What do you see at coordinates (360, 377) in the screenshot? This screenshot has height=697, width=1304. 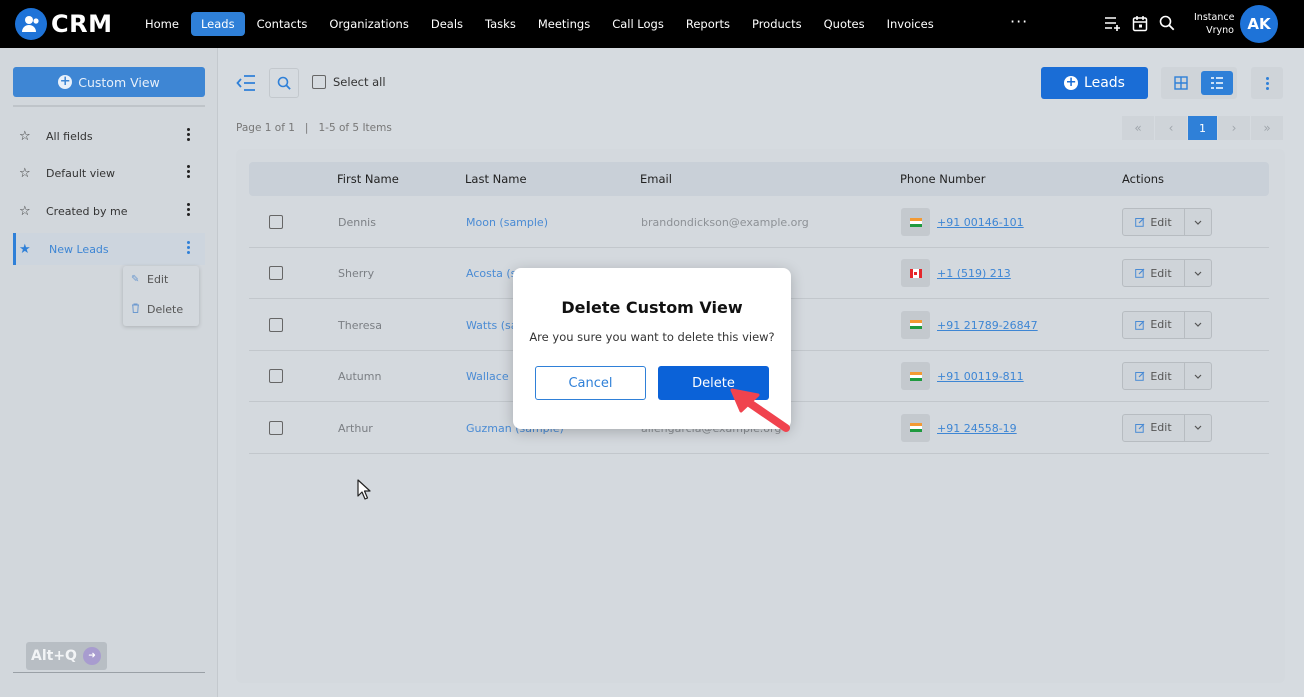 I see `cell-first-name: Autumn` at bounding box center [360, 377].